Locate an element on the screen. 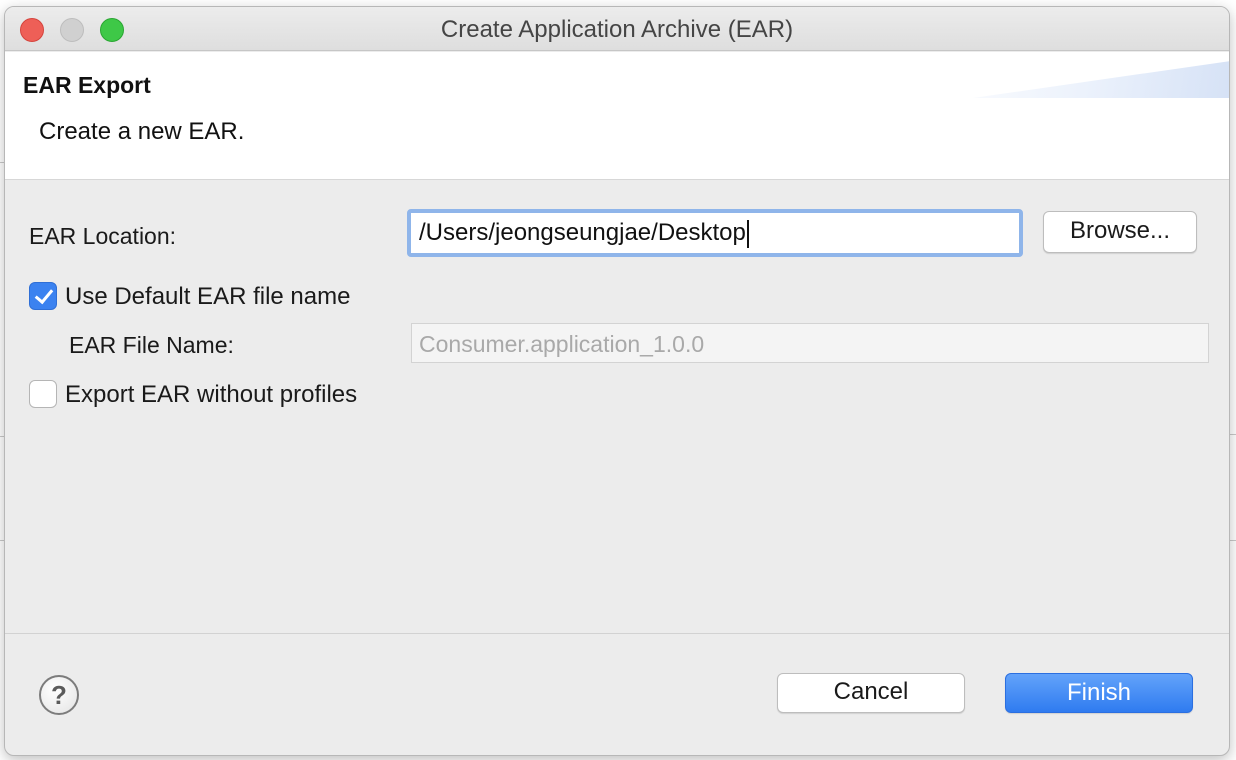  help-icon: ? is located at coordinates (59, 695).